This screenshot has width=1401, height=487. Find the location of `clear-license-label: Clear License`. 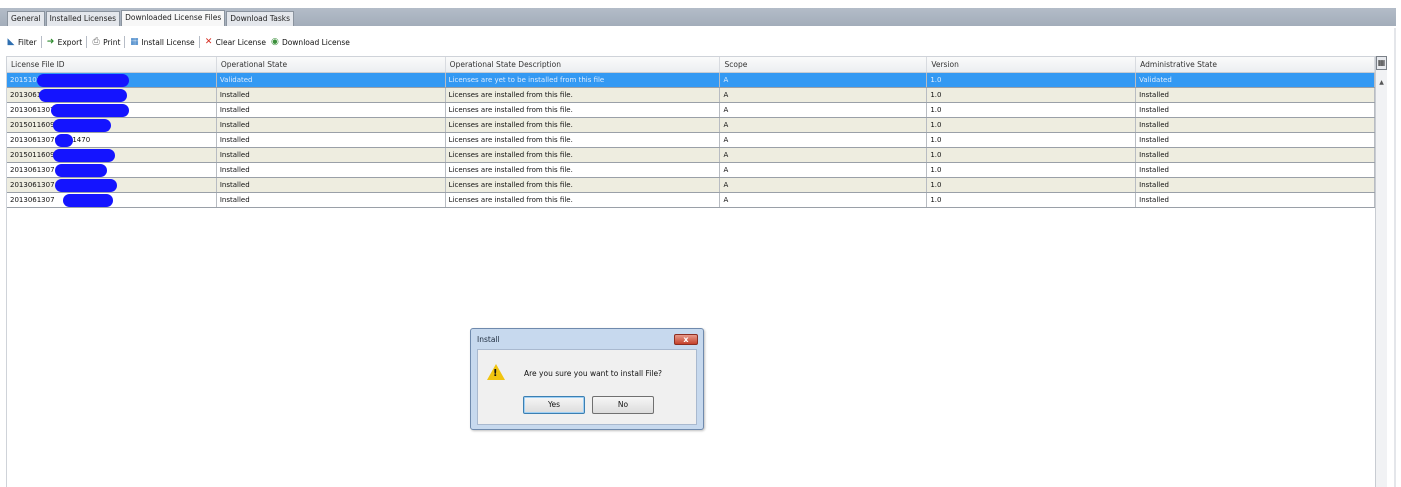

clear-license-label: Clear License is located at coordinates (240, 42).